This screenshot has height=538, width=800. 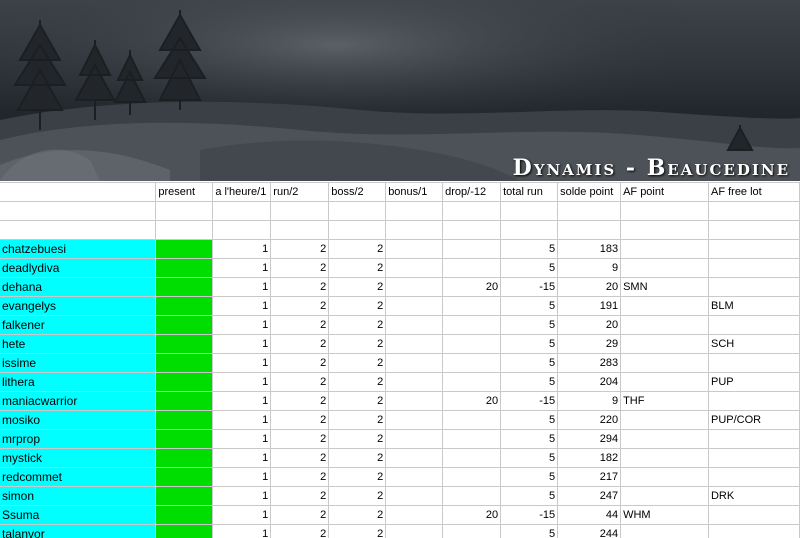 What do you see at coordinates (589, 458) in the screenshot?
I see `cell-solde-point: 182` at bounding box center [589, 458].